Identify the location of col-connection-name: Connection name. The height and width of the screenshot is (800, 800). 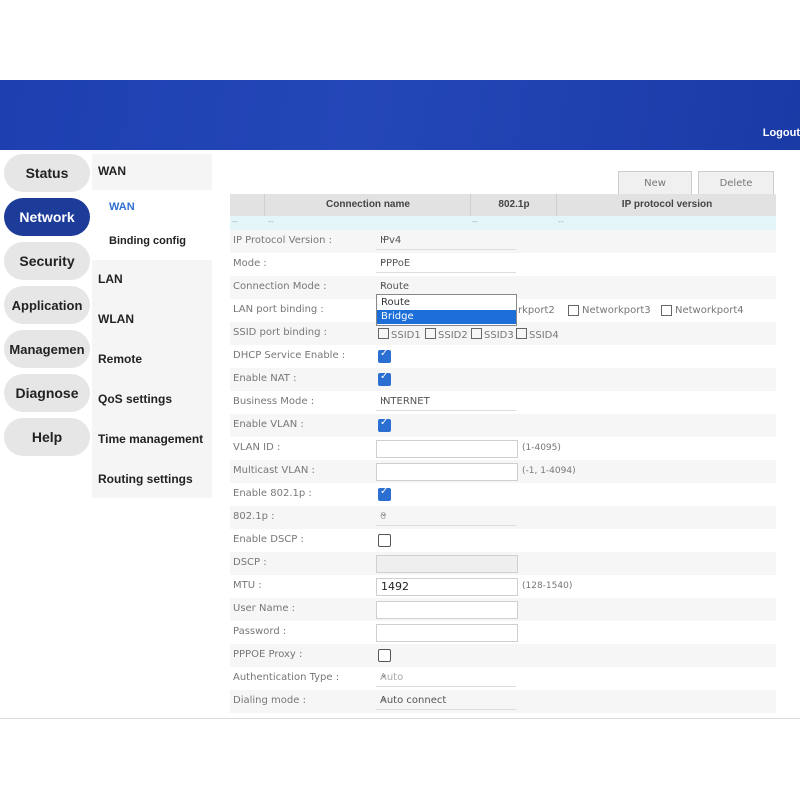
(367, 205).